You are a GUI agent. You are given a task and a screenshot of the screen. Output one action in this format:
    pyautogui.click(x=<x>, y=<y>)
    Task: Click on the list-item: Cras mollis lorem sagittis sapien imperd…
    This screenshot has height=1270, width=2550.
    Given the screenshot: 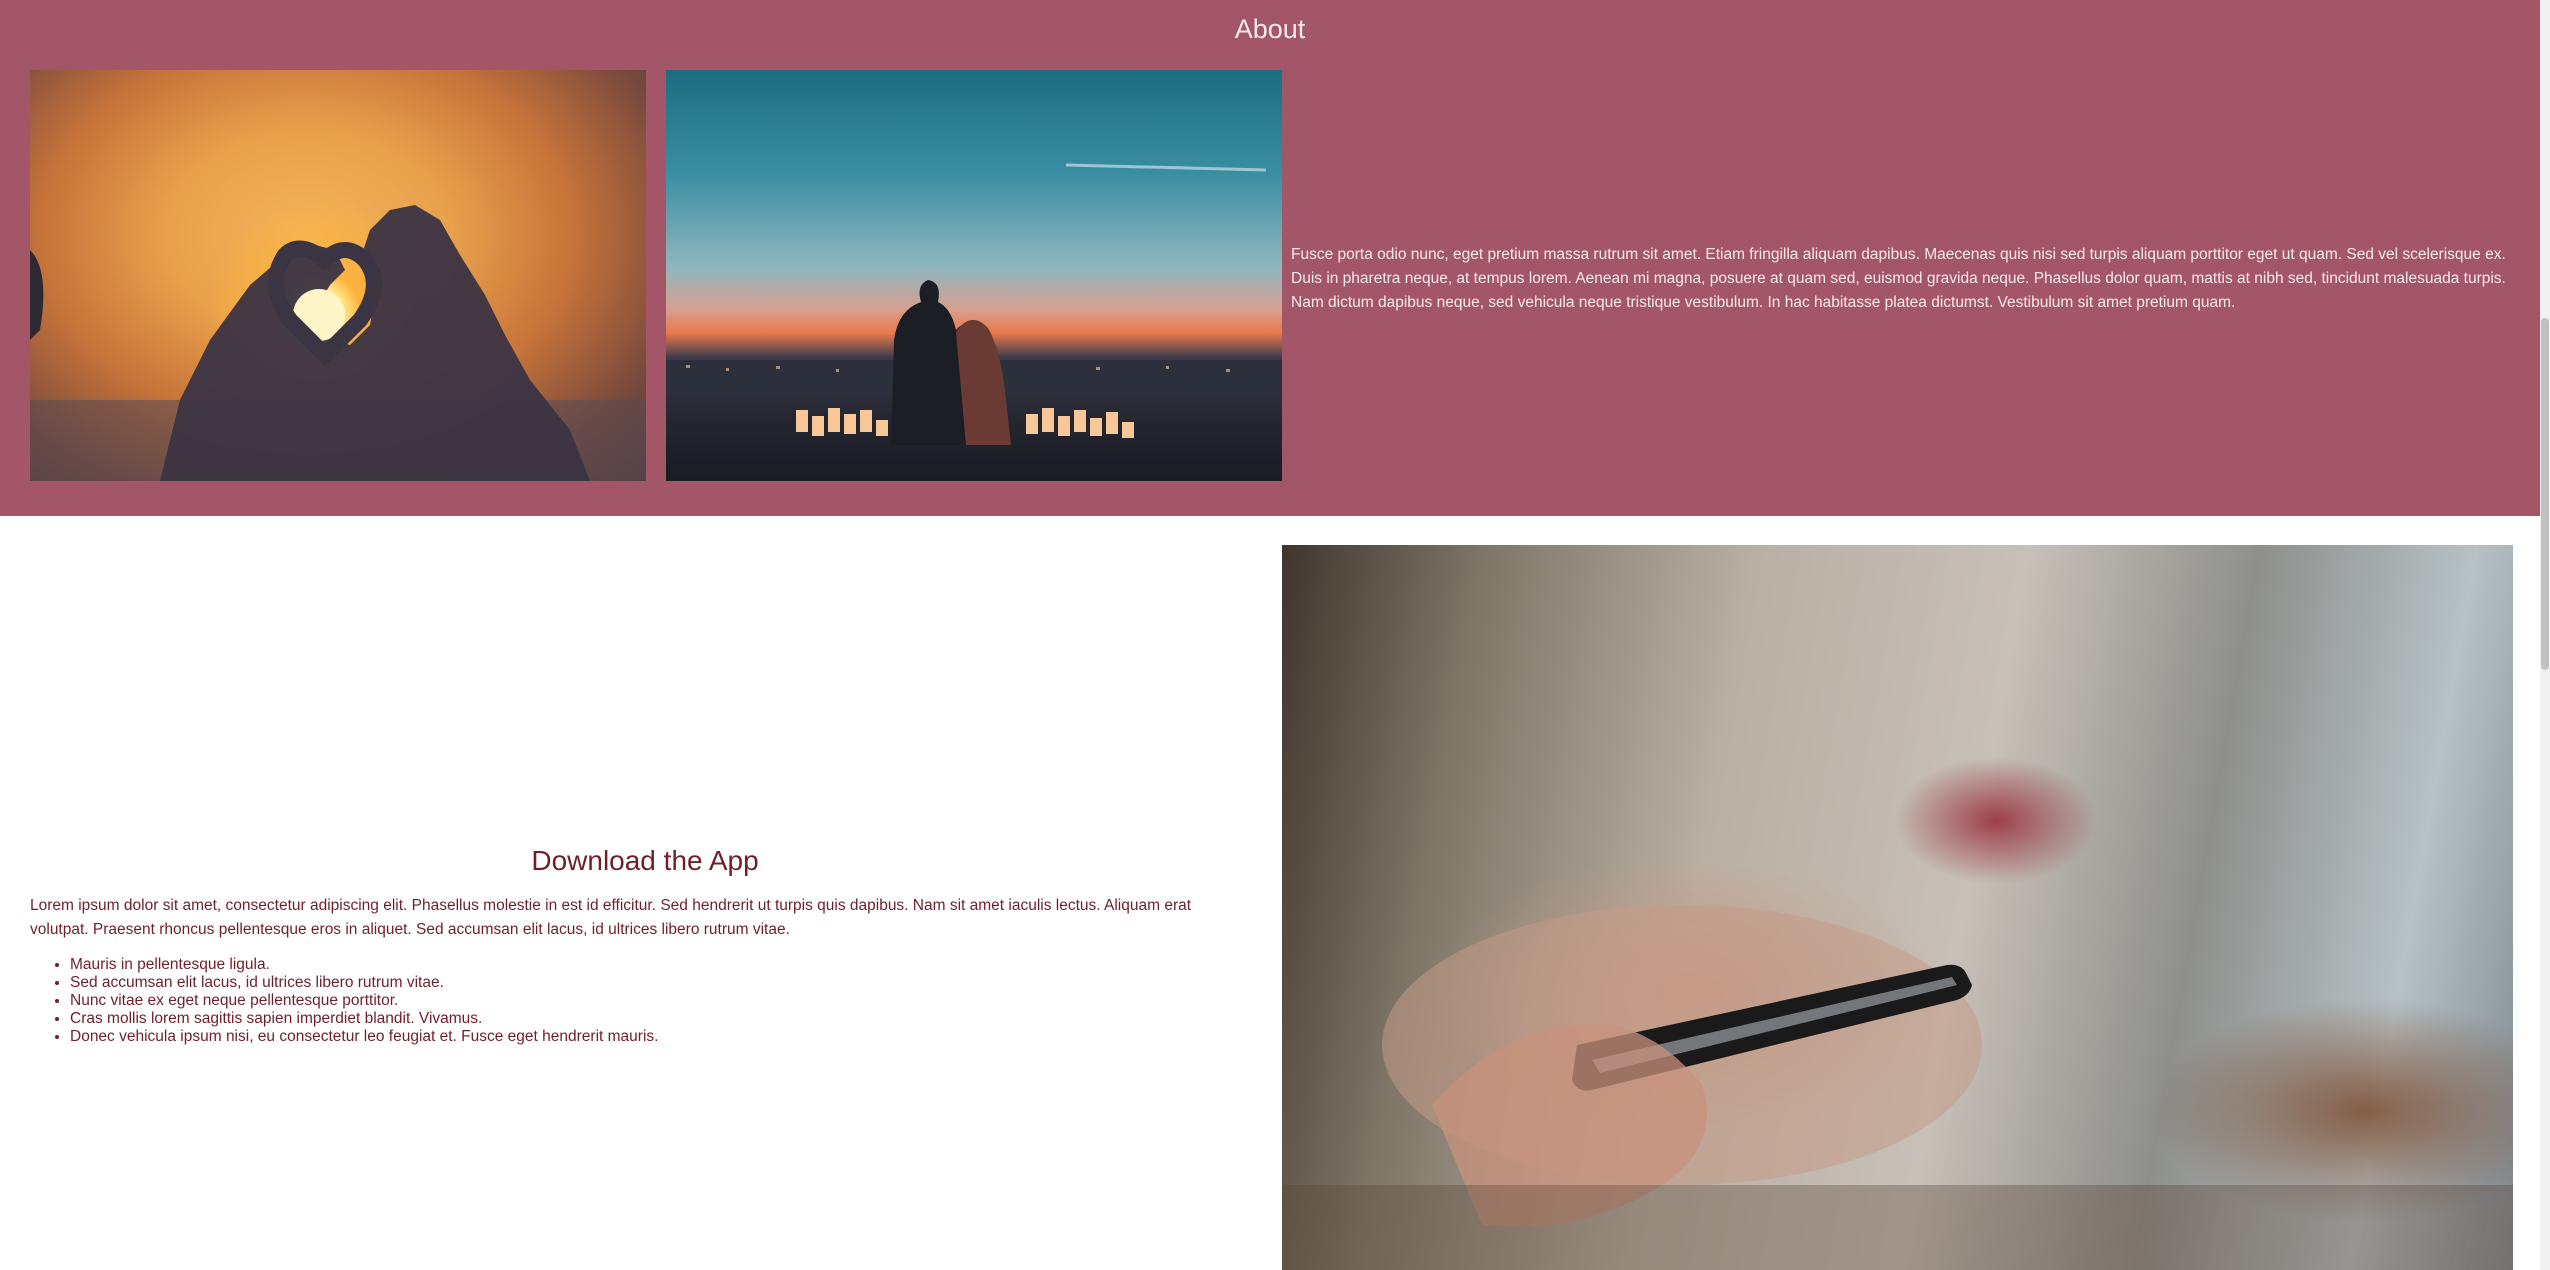 What is the action you would take?
    pyautogui.click(x=364, y=1019)
    